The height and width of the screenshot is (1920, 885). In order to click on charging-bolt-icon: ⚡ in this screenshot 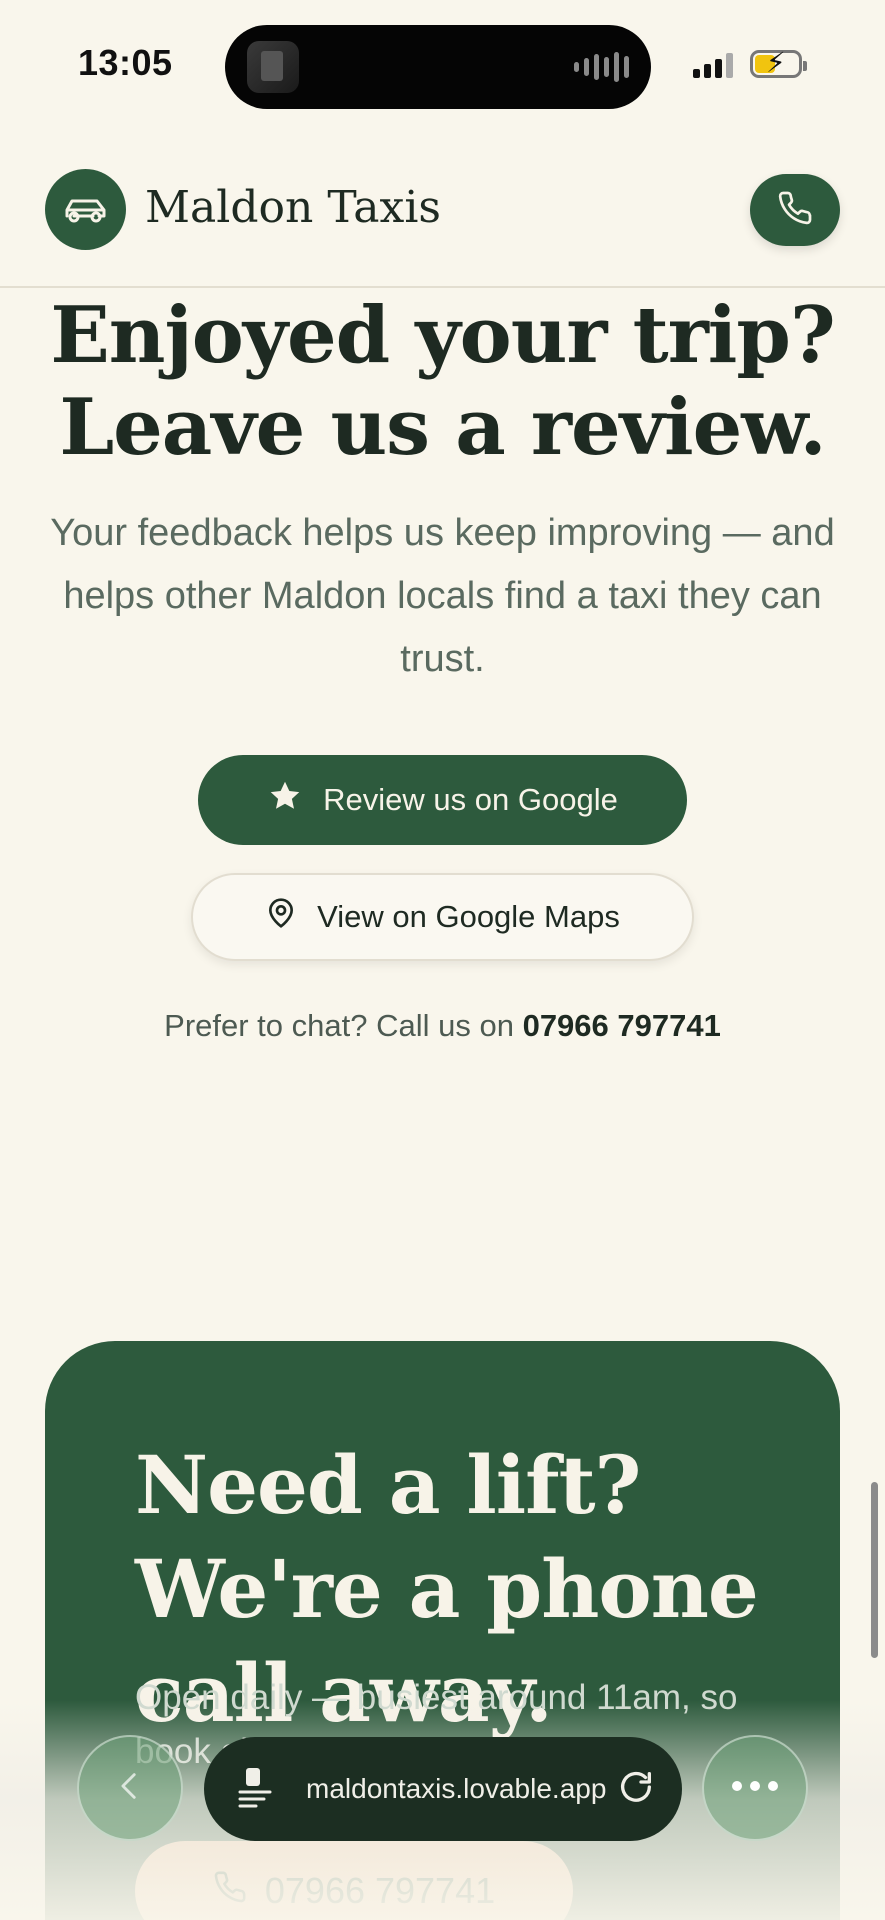, I will do `click(776, 62)`.